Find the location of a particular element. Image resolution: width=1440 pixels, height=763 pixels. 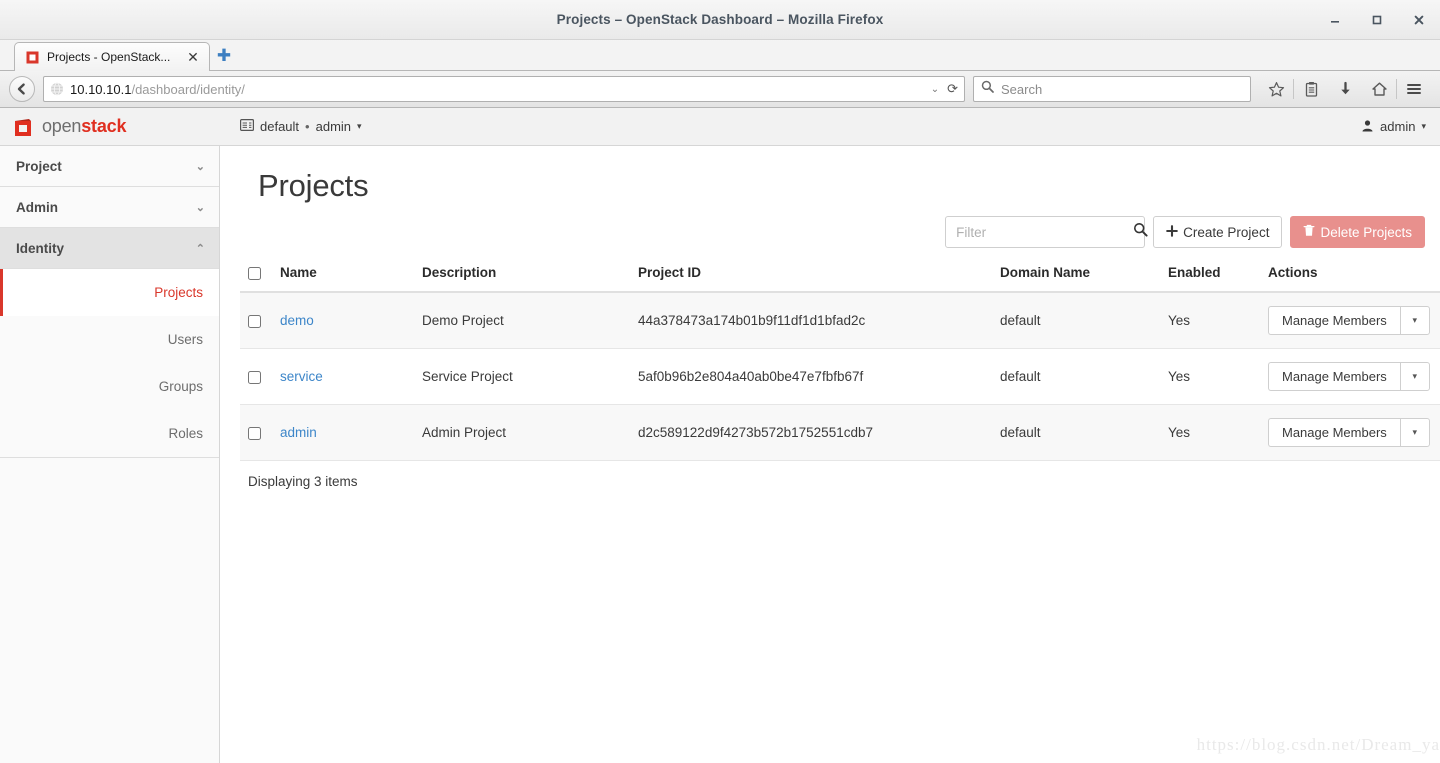

close-icon is located at coordinates (1419, 20).